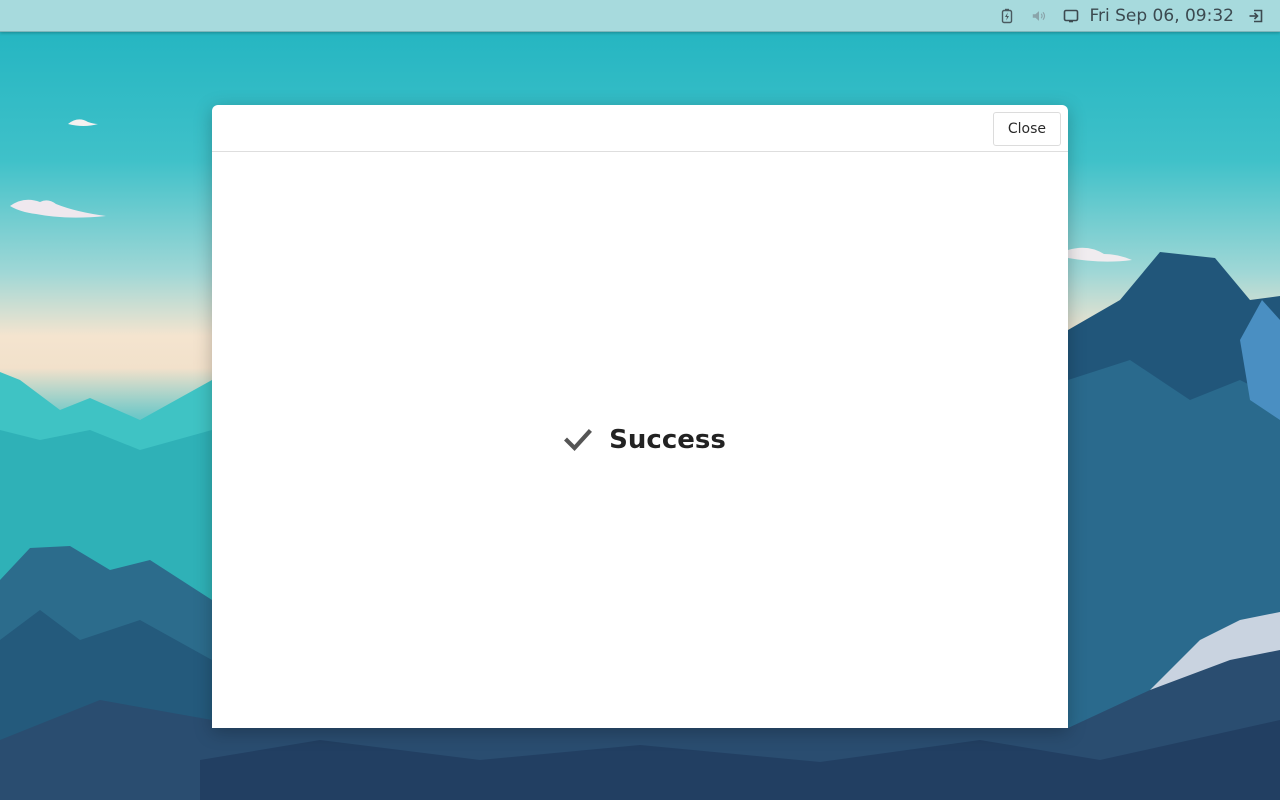 Image resolution: width=1280 pixels, height=800 pixels. I want to click on check-icon, so click(578, 439).